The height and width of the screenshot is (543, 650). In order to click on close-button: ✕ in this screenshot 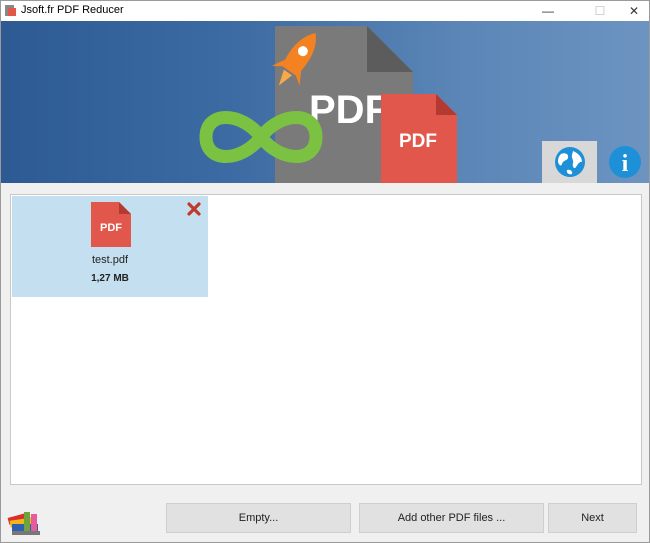, I will do `click(634, 11)`.